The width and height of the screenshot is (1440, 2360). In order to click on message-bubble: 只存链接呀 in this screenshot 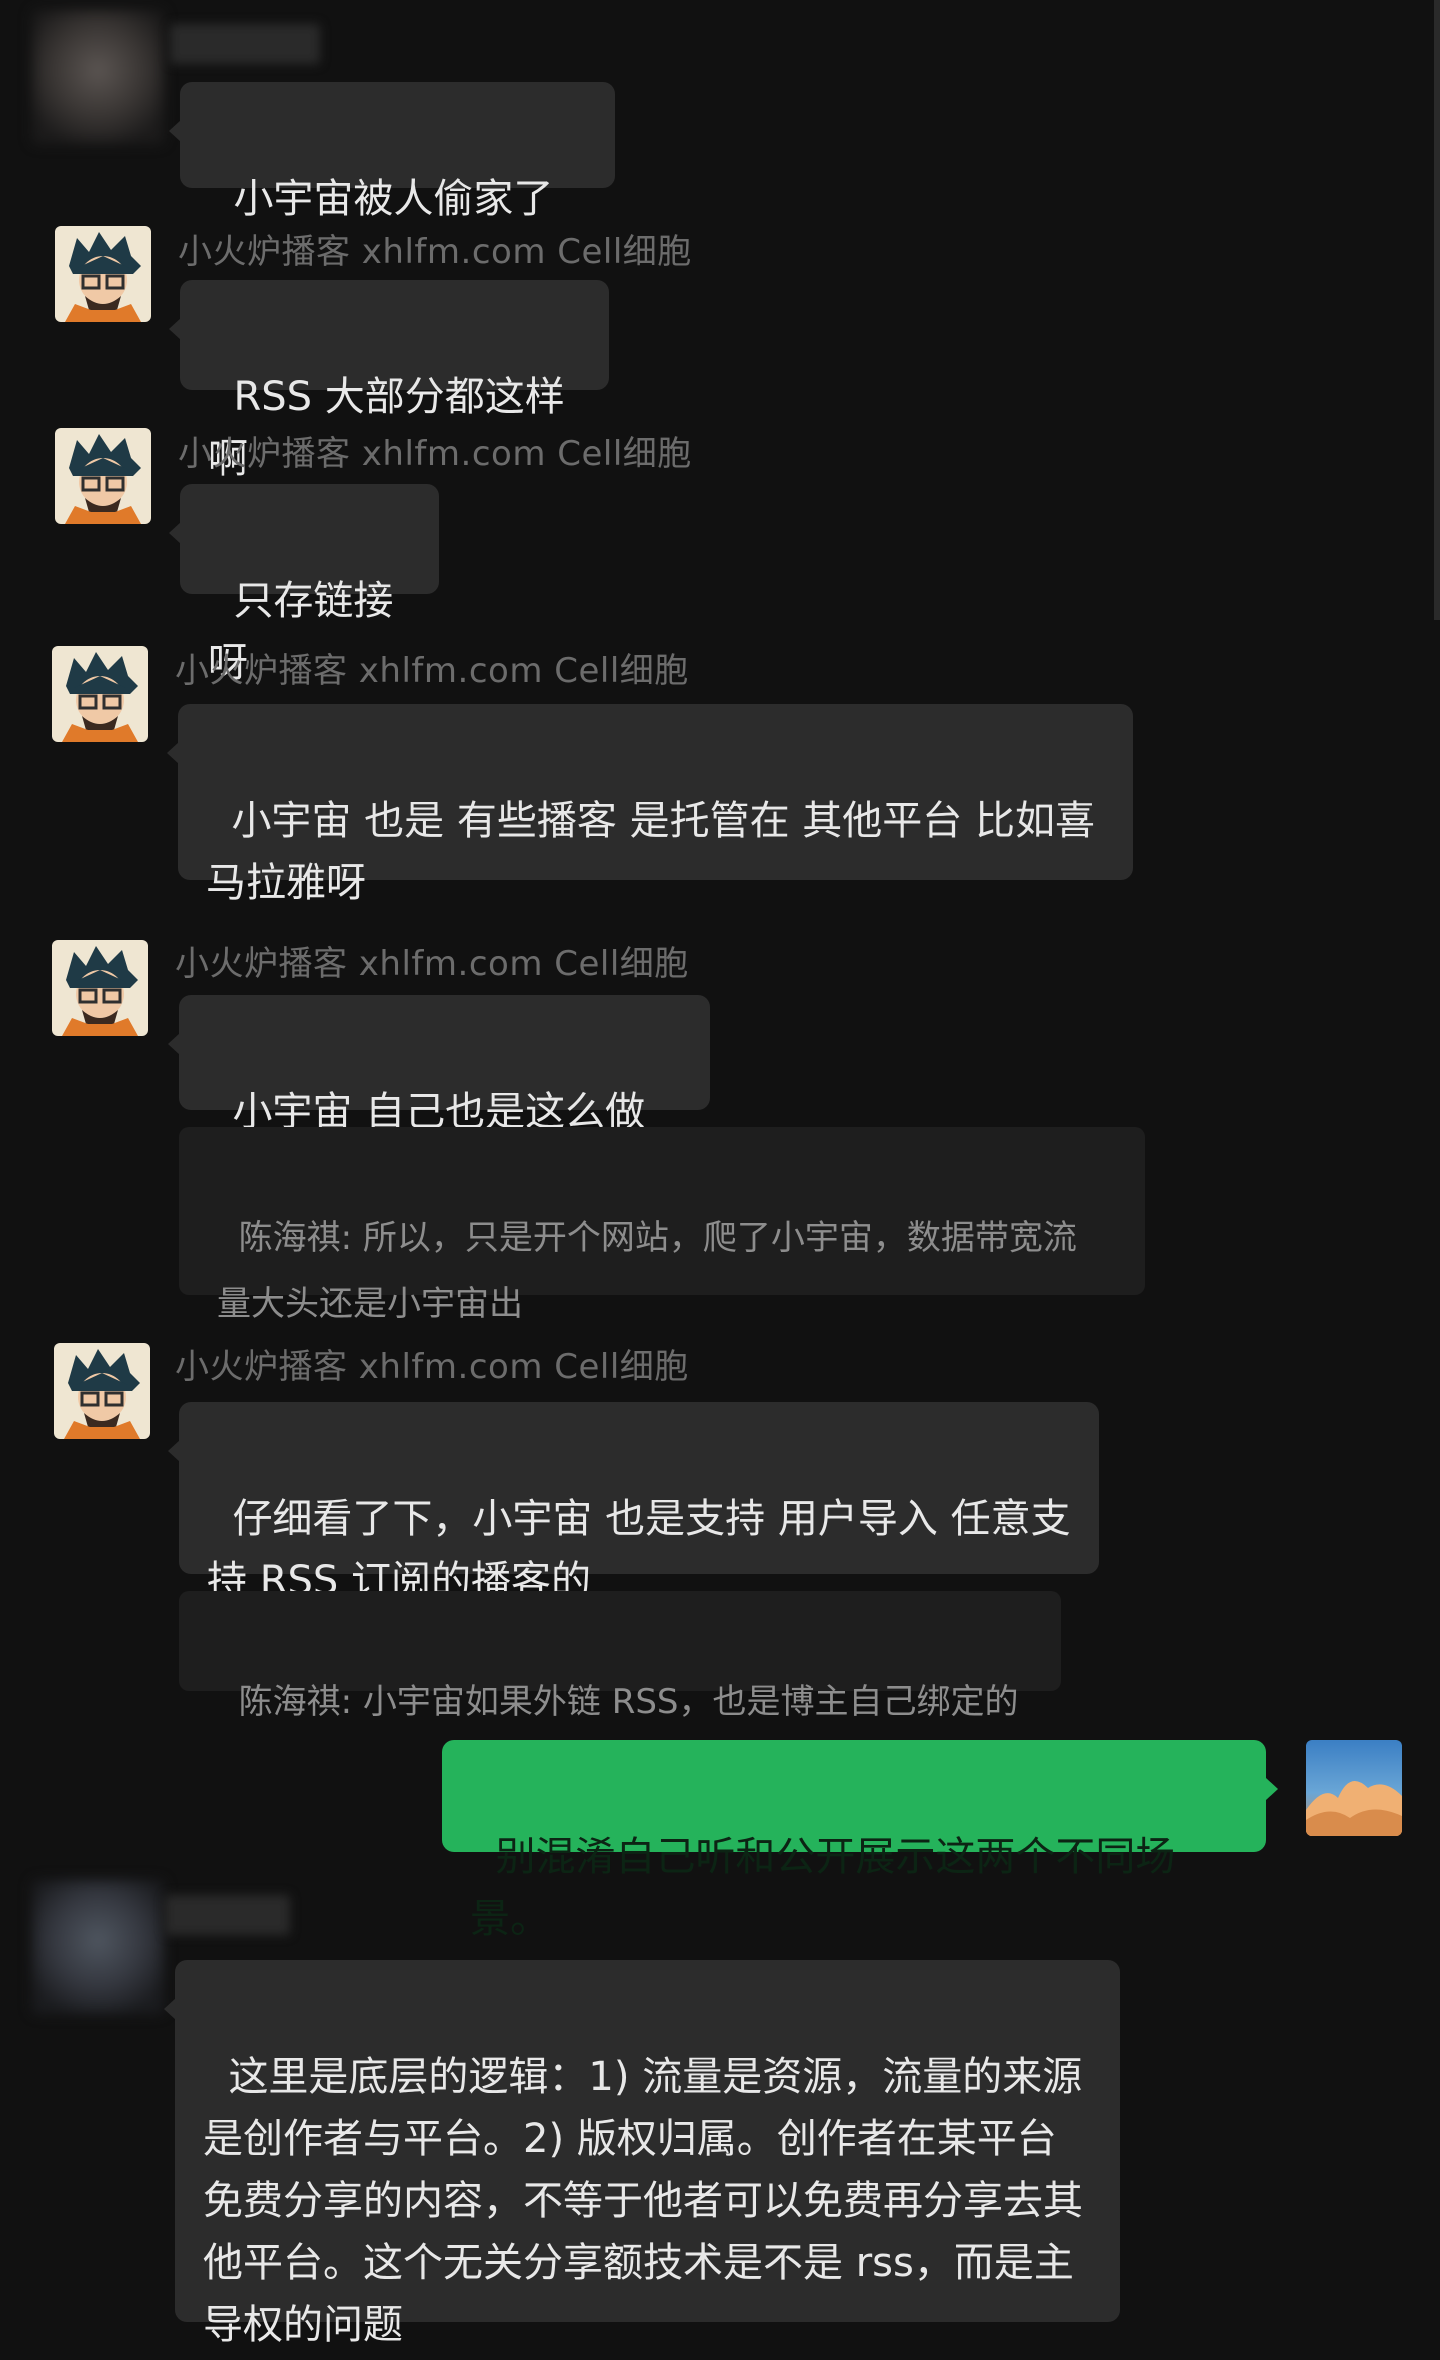, I will do `click(304, 585)`.